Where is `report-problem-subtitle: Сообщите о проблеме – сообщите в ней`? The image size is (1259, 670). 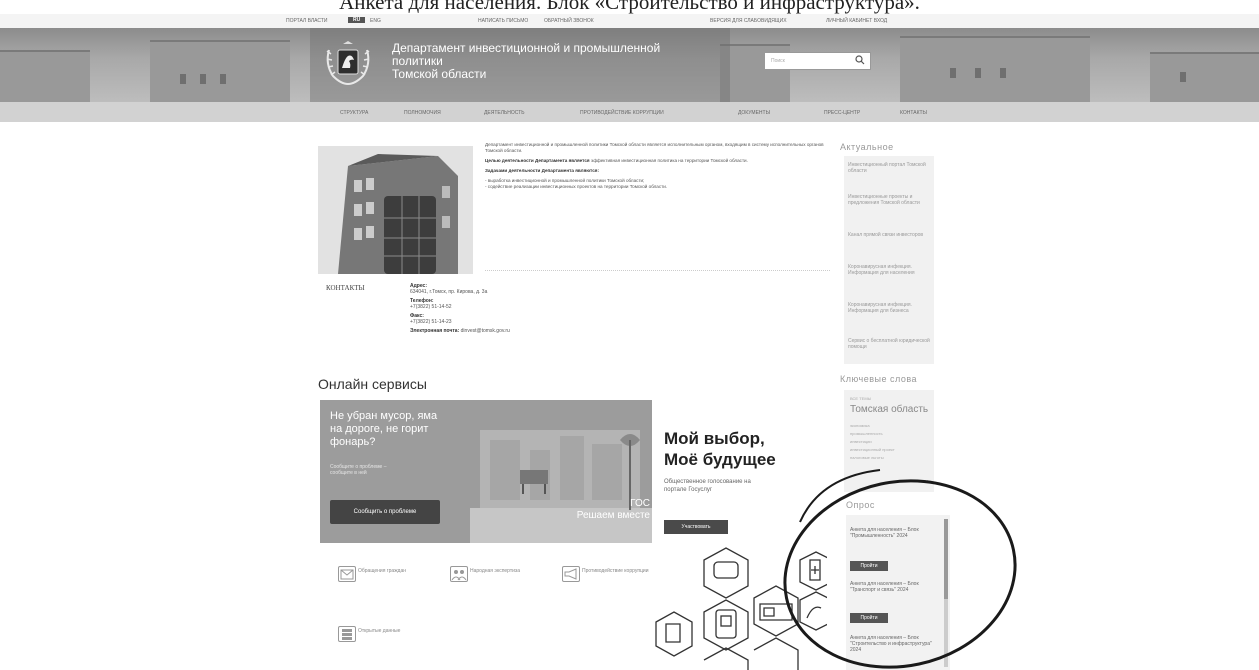
report-problem-subtitle: Сообщите о проблеме – сообщите в ней is located at coordinates (358, 470).